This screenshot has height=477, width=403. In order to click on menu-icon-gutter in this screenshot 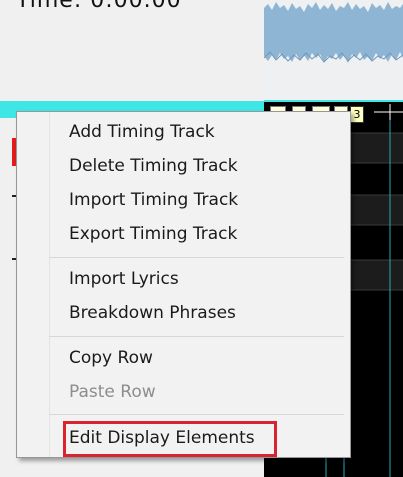, I will do `click(33, 284)`.